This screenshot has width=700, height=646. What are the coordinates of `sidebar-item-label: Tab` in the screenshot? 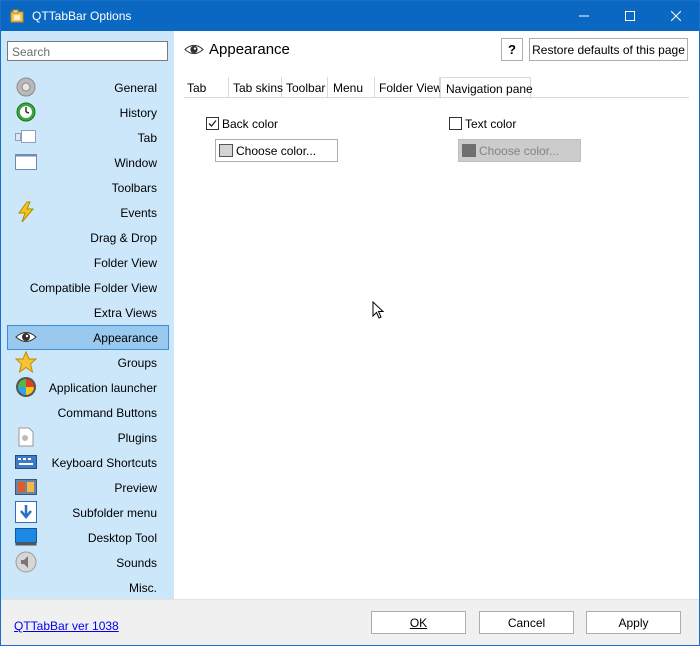 It's located at (147, 138).